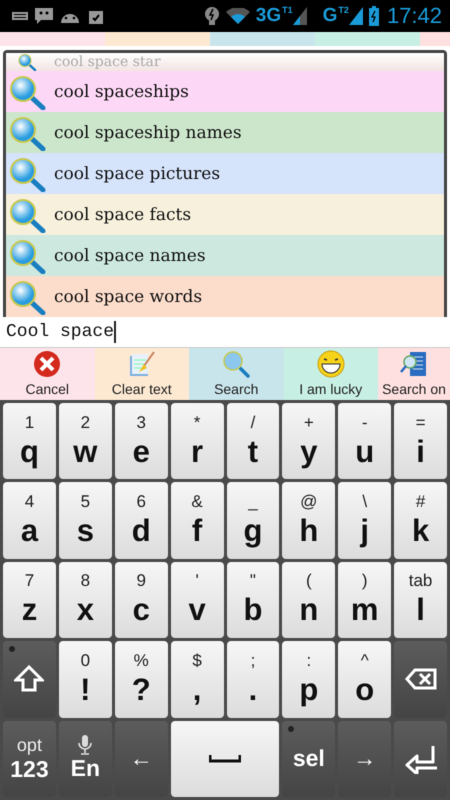  I want to click on sim-label: T2, so click(343, 10).